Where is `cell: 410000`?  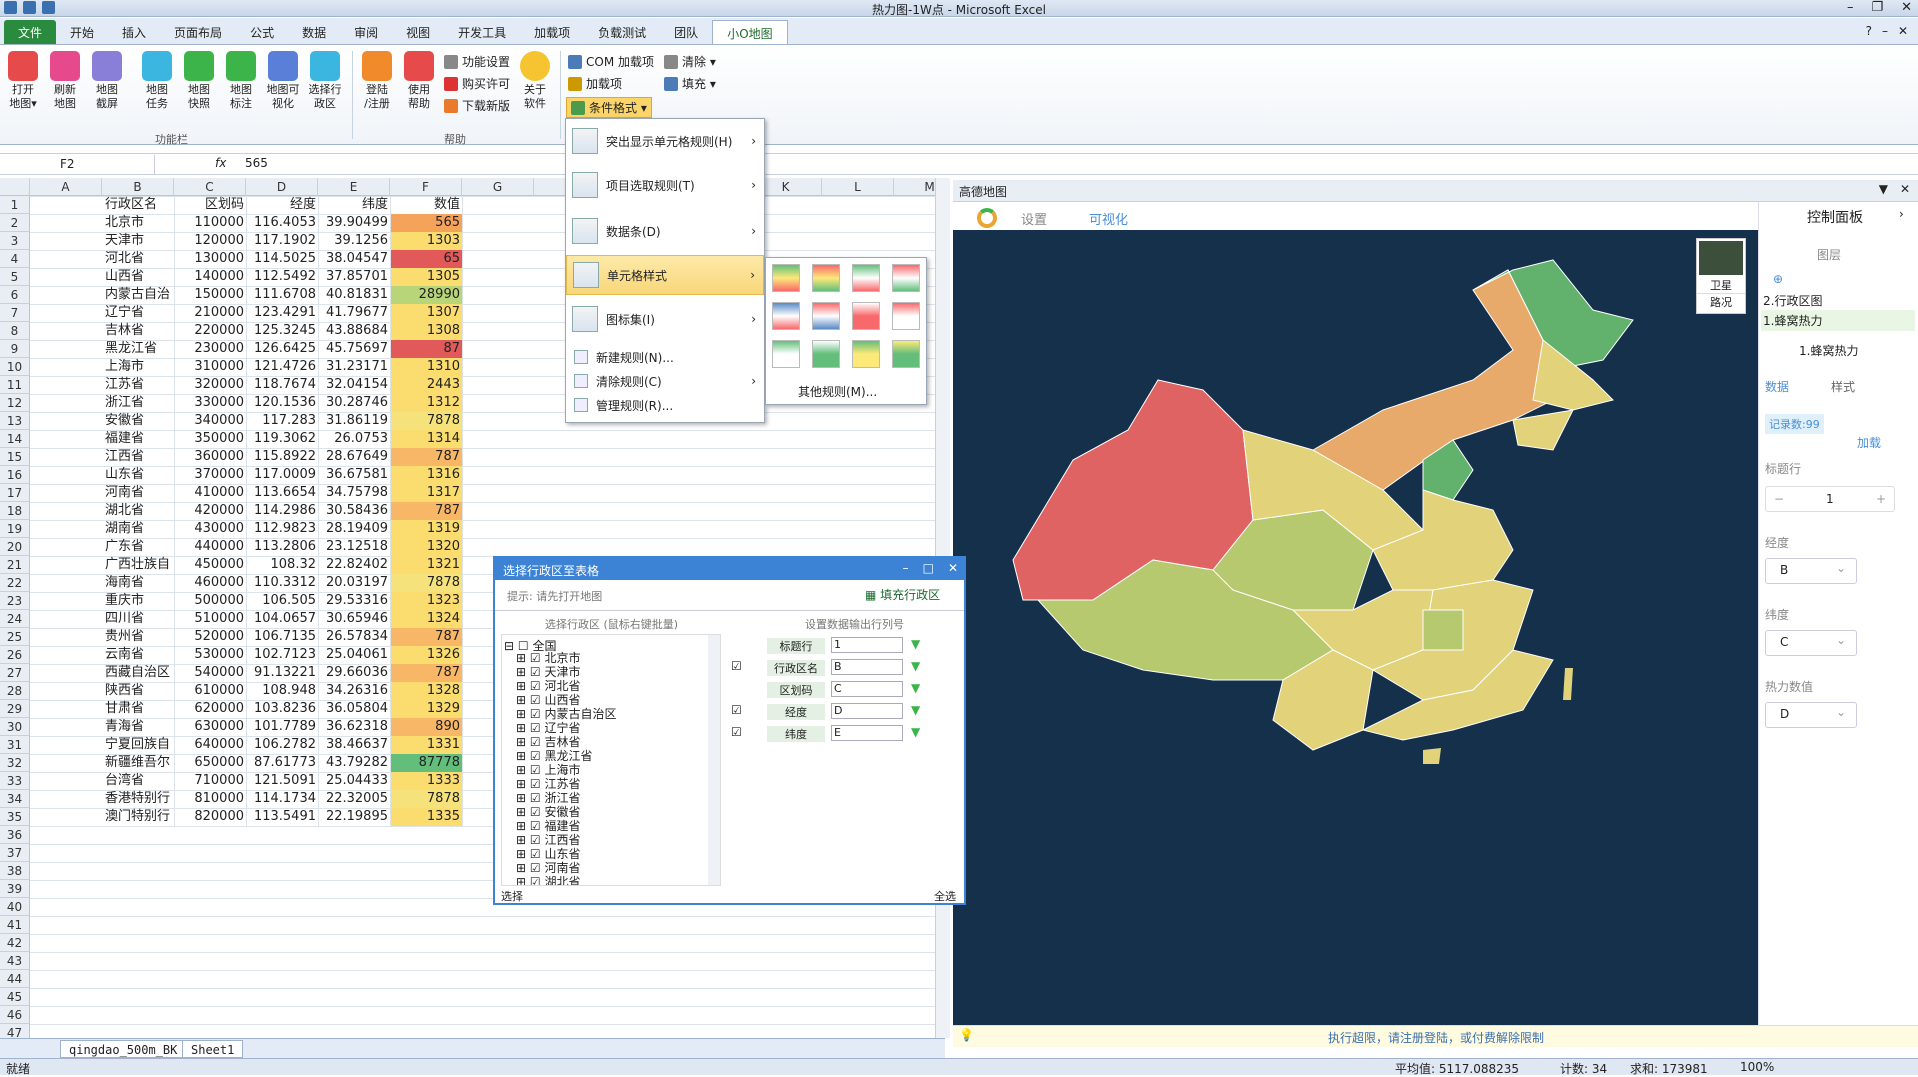
cell: 410000 is located at coordinates (211, 493).